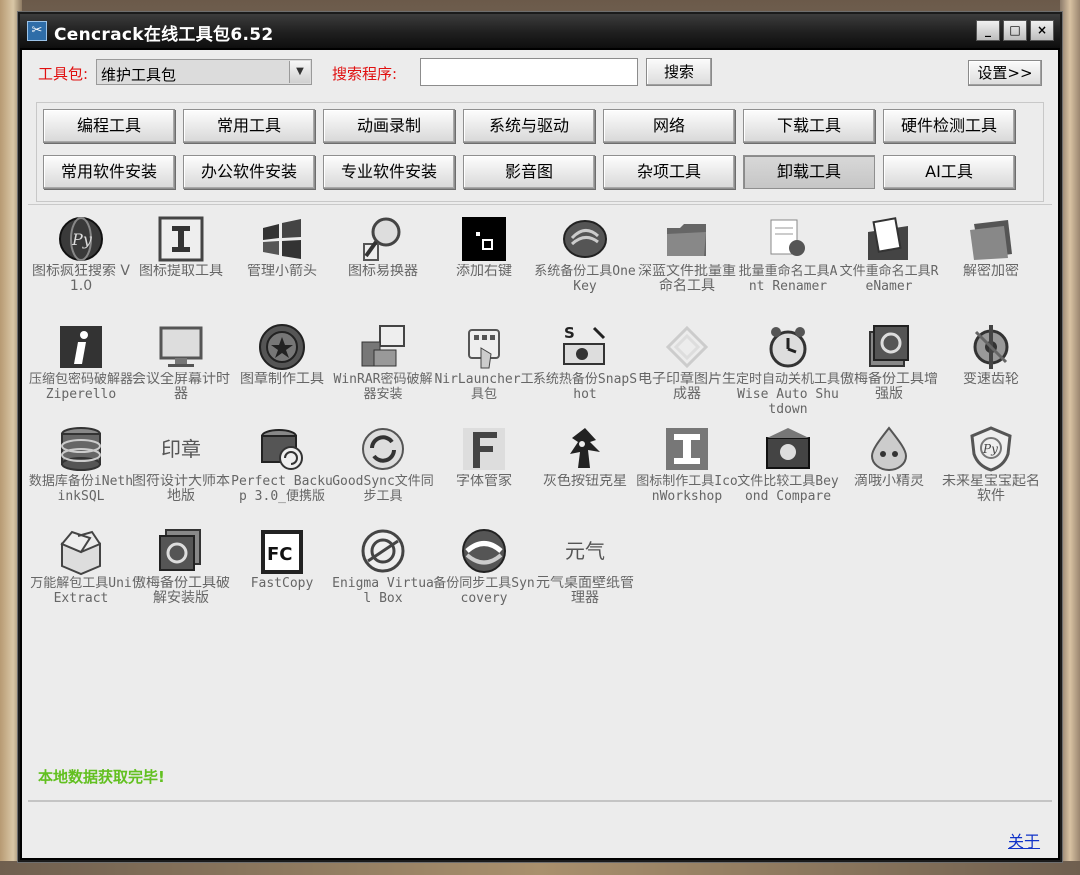  Describe the element at coordinates (585, 569) in the screenshot. I see `tool-item: 元气 元气桌面壁纸管理器` at that location.